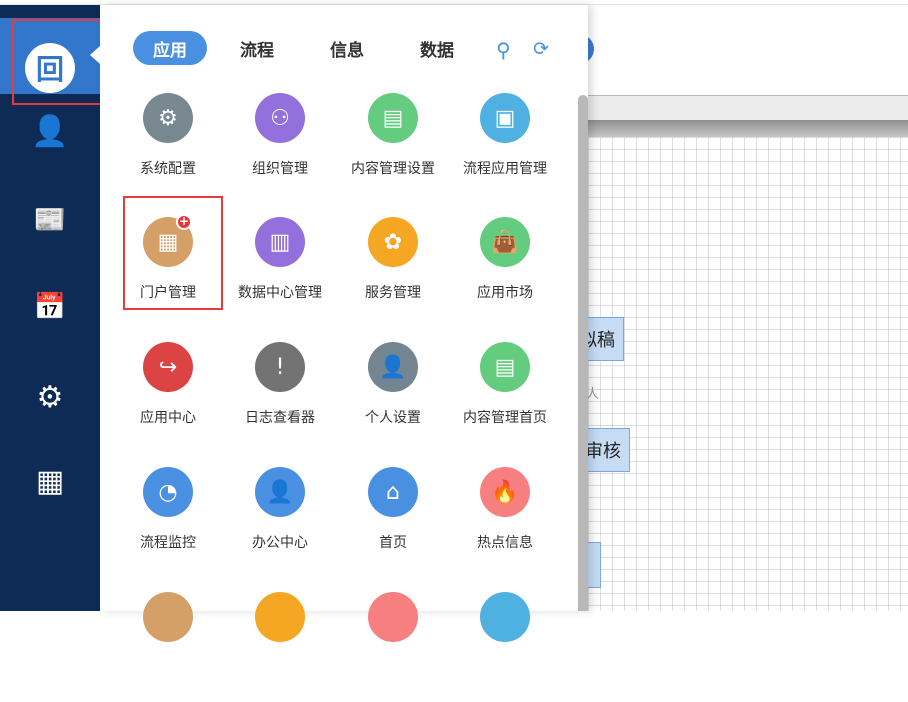  I want to click on app-item: ⚙ 系统配置, so click(168, 148).